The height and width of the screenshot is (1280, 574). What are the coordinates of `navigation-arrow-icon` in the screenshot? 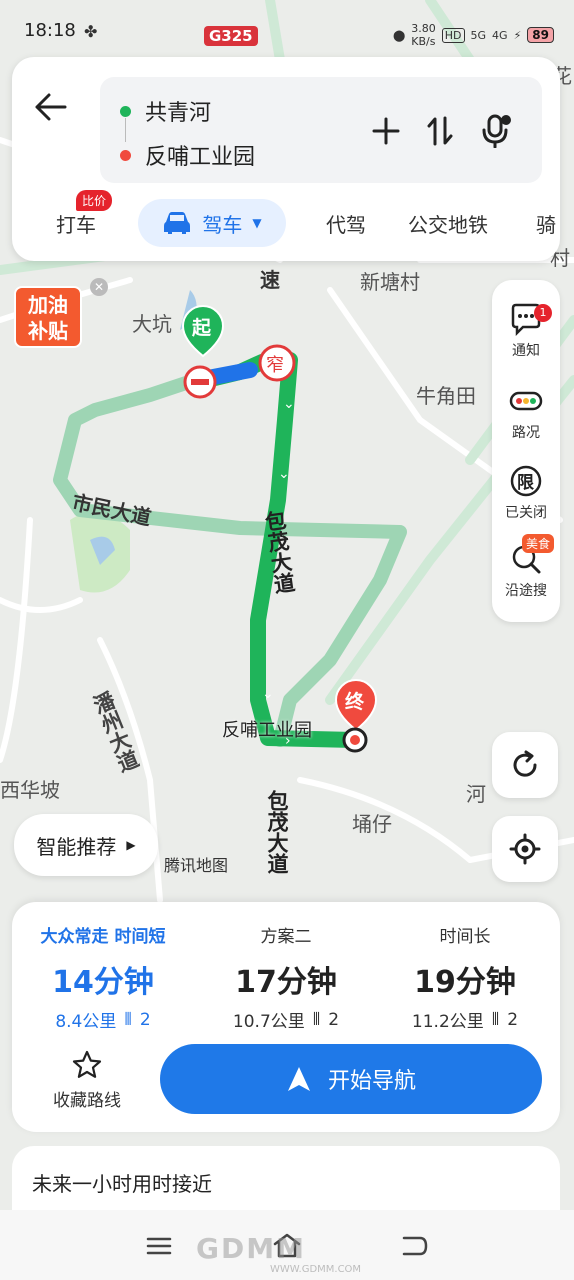 It's located at (298, 1079).